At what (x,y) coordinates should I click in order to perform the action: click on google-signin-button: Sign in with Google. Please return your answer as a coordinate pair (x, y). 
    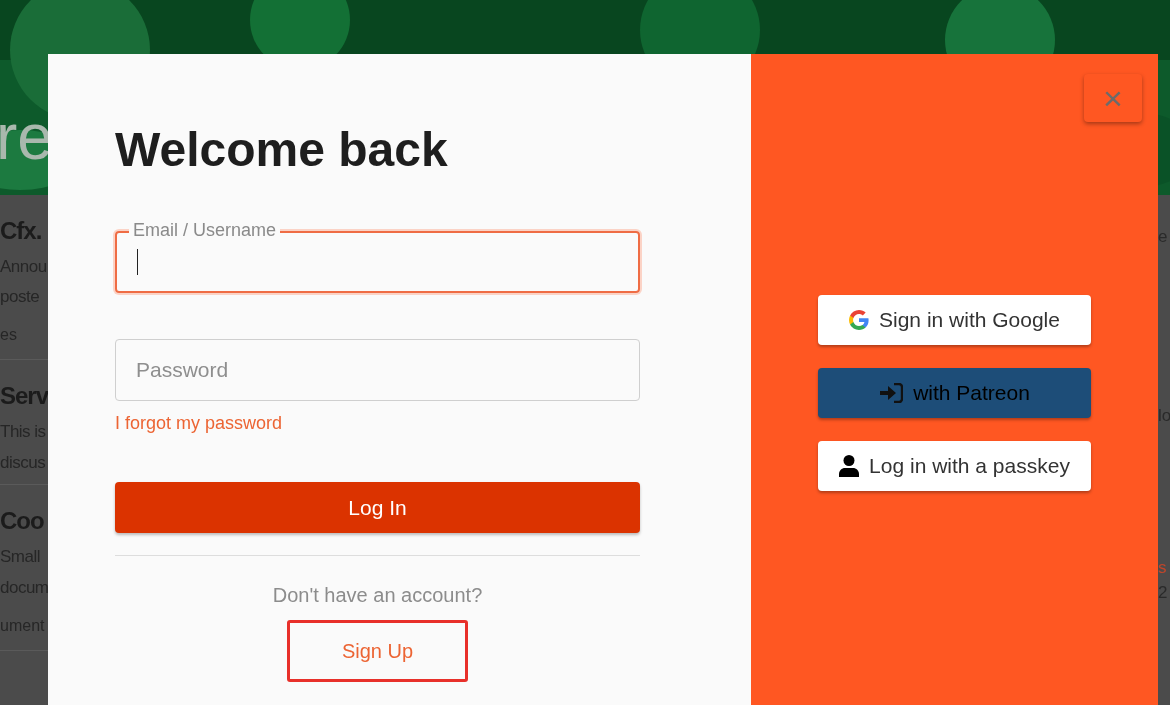
    Looking at the image, I should click on (954, 320).